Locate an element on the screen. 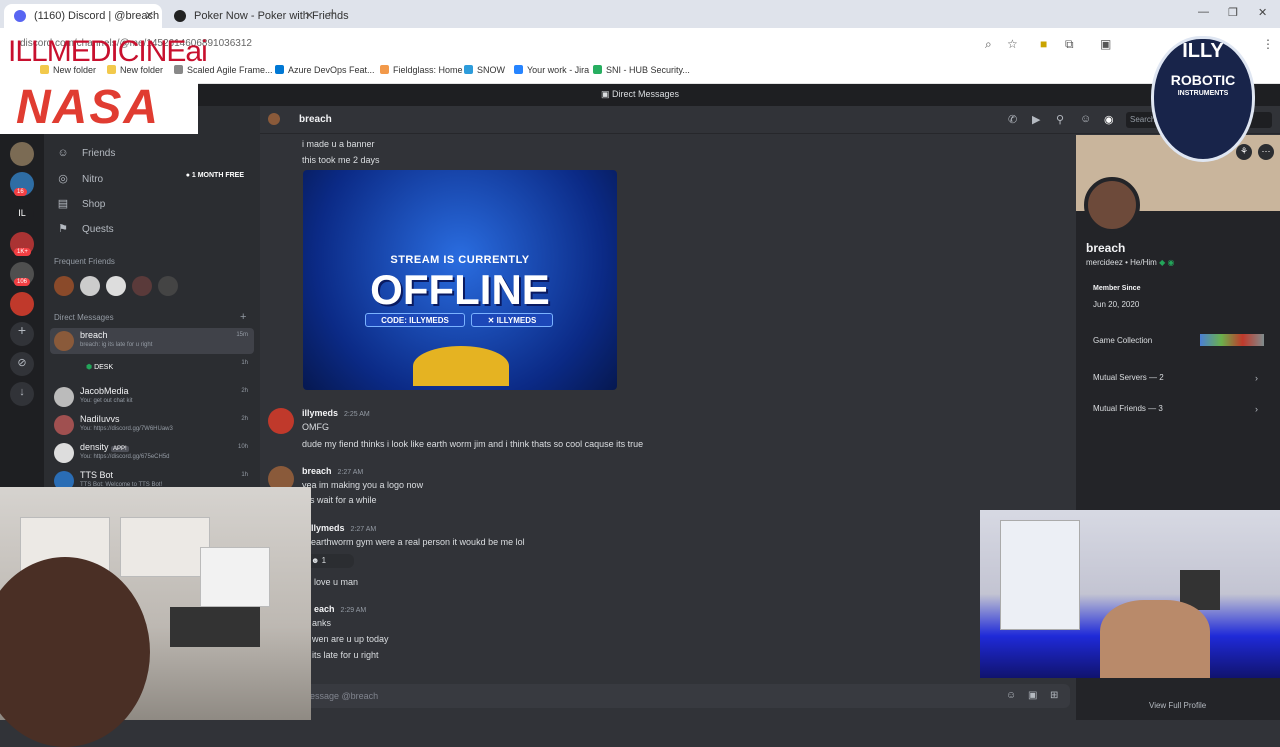 This screenshot has height=747, width=1280. tab-poker: Poker Now - Poker with Friends ✕ is located at coordinates (256, 16).